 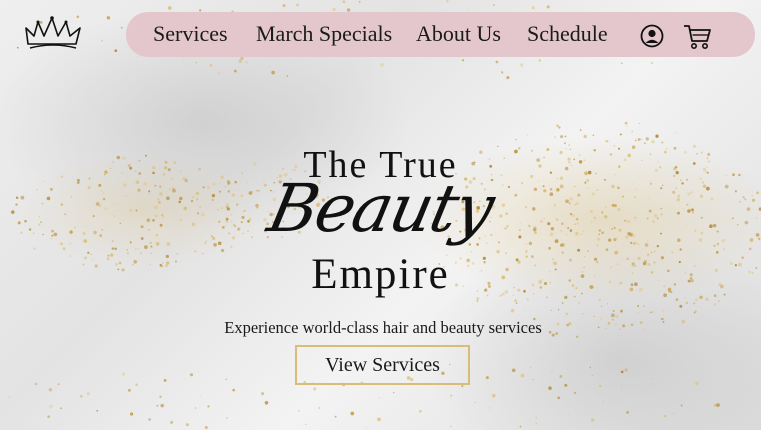 I want to click on nav-item-schedule: Schedule, so click(x=567, y=34).